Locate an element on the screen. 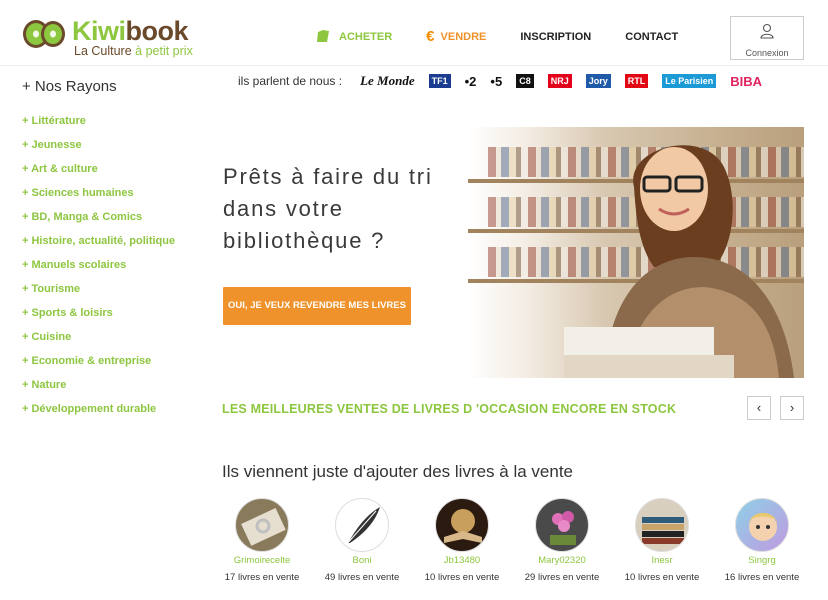 This screenshot has height=600, width=828. seller-card: Boni 49 livres en vente is located at coordinates (362, 543).